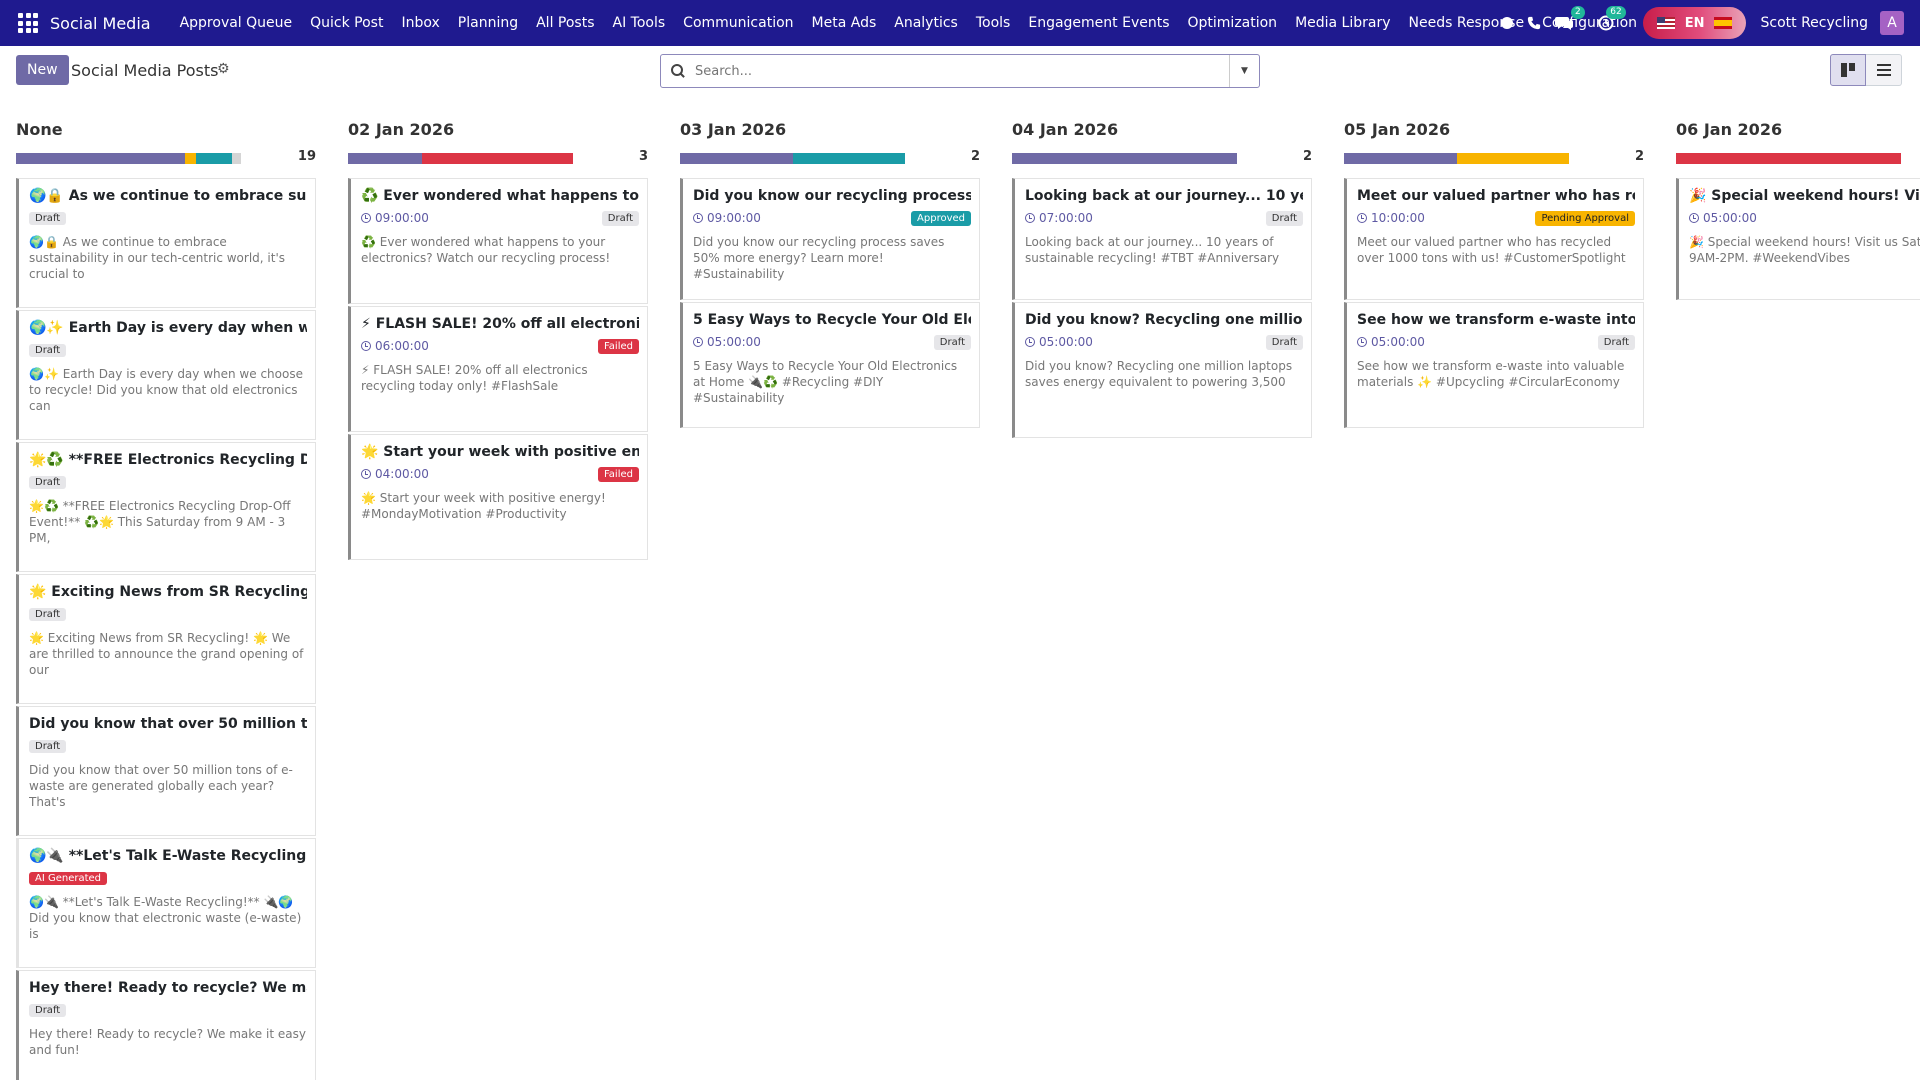 Image resolution: width=1920 pixels, height=1080 pixels. Describe the element at coordinates (975, 156) in the screenshot. I see `column-count: 2` at that location.